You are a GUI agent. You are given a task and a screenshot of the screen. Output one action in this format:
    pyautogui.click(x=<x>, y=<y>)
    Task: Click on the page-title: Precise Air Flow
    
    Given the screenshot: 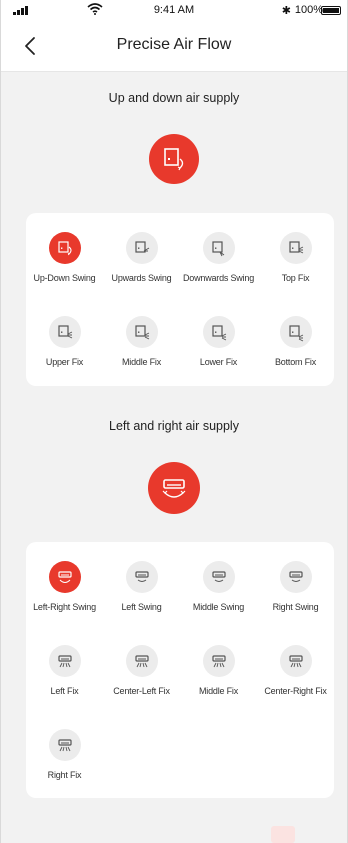 What is the action you would take?
    pyautogui.click(x=174, y=44)
    